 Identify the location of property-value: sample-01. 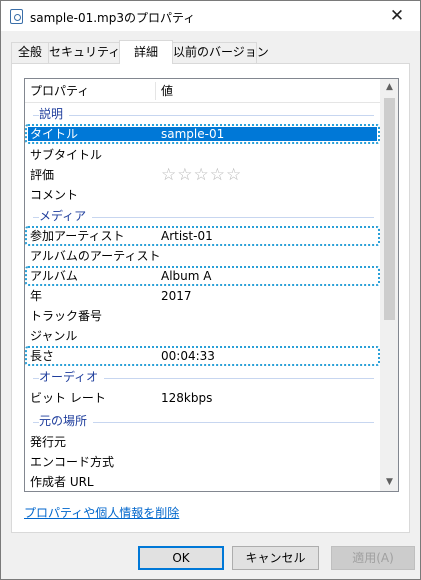
(192, 134).